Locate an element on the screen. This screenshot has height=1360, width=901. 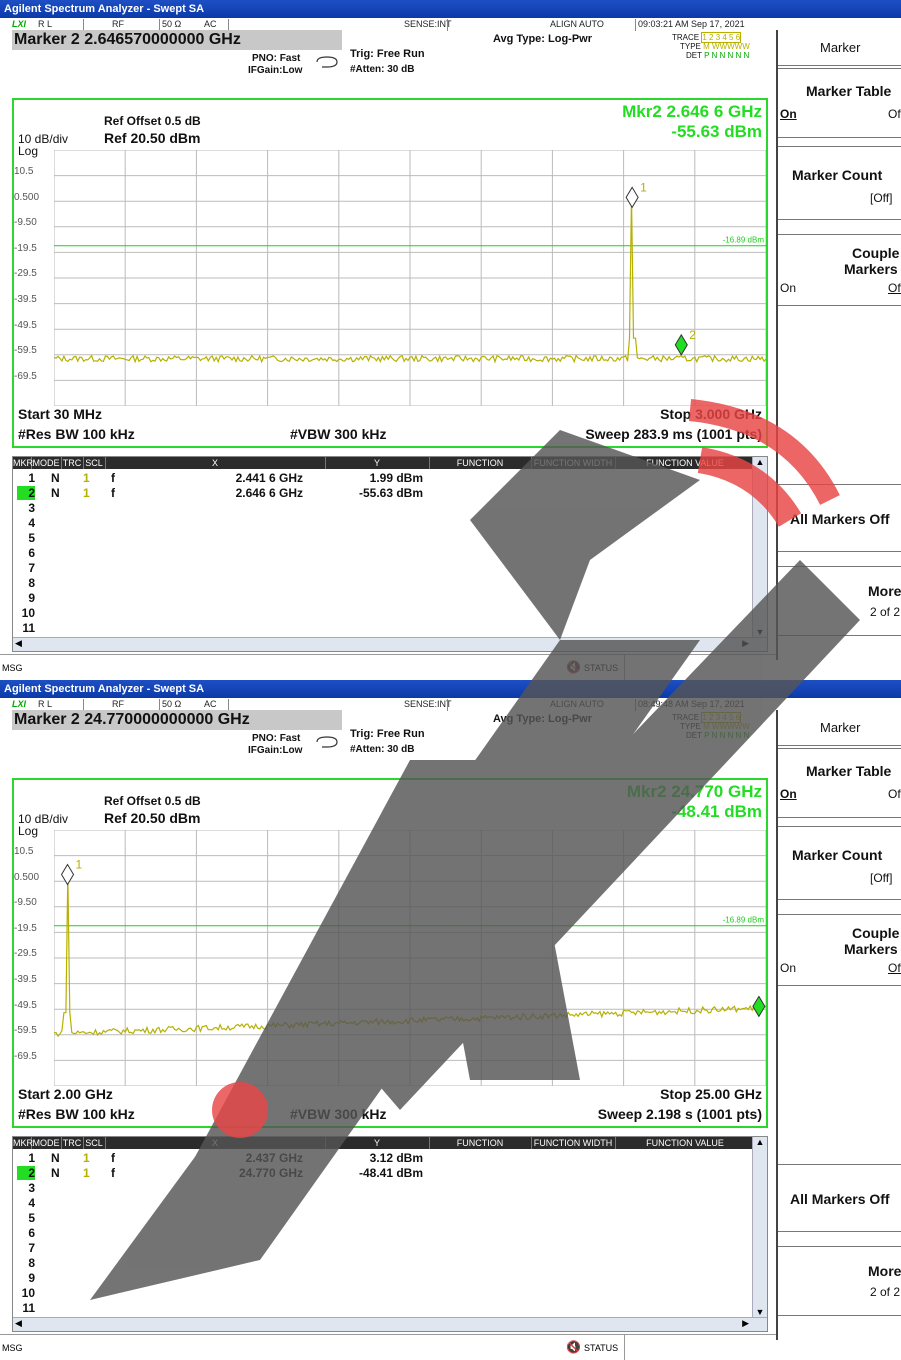
datetime: 09:03:21 AM Sep 17, 2021 is located at coordinates (691, 24).